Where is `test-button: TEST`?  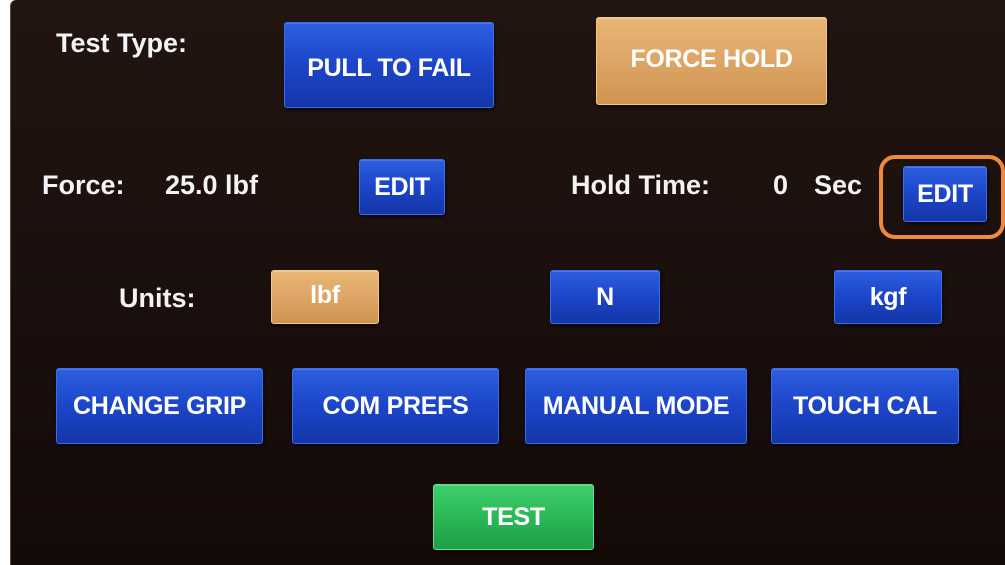 test-button: TEST is located at coordinates (513, 517).